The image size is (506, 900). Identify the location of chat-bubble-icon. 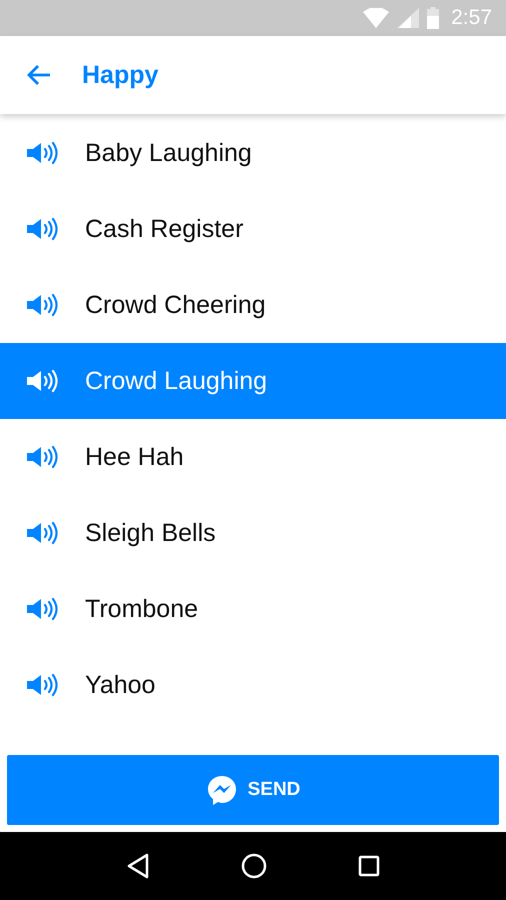
(222, 790).